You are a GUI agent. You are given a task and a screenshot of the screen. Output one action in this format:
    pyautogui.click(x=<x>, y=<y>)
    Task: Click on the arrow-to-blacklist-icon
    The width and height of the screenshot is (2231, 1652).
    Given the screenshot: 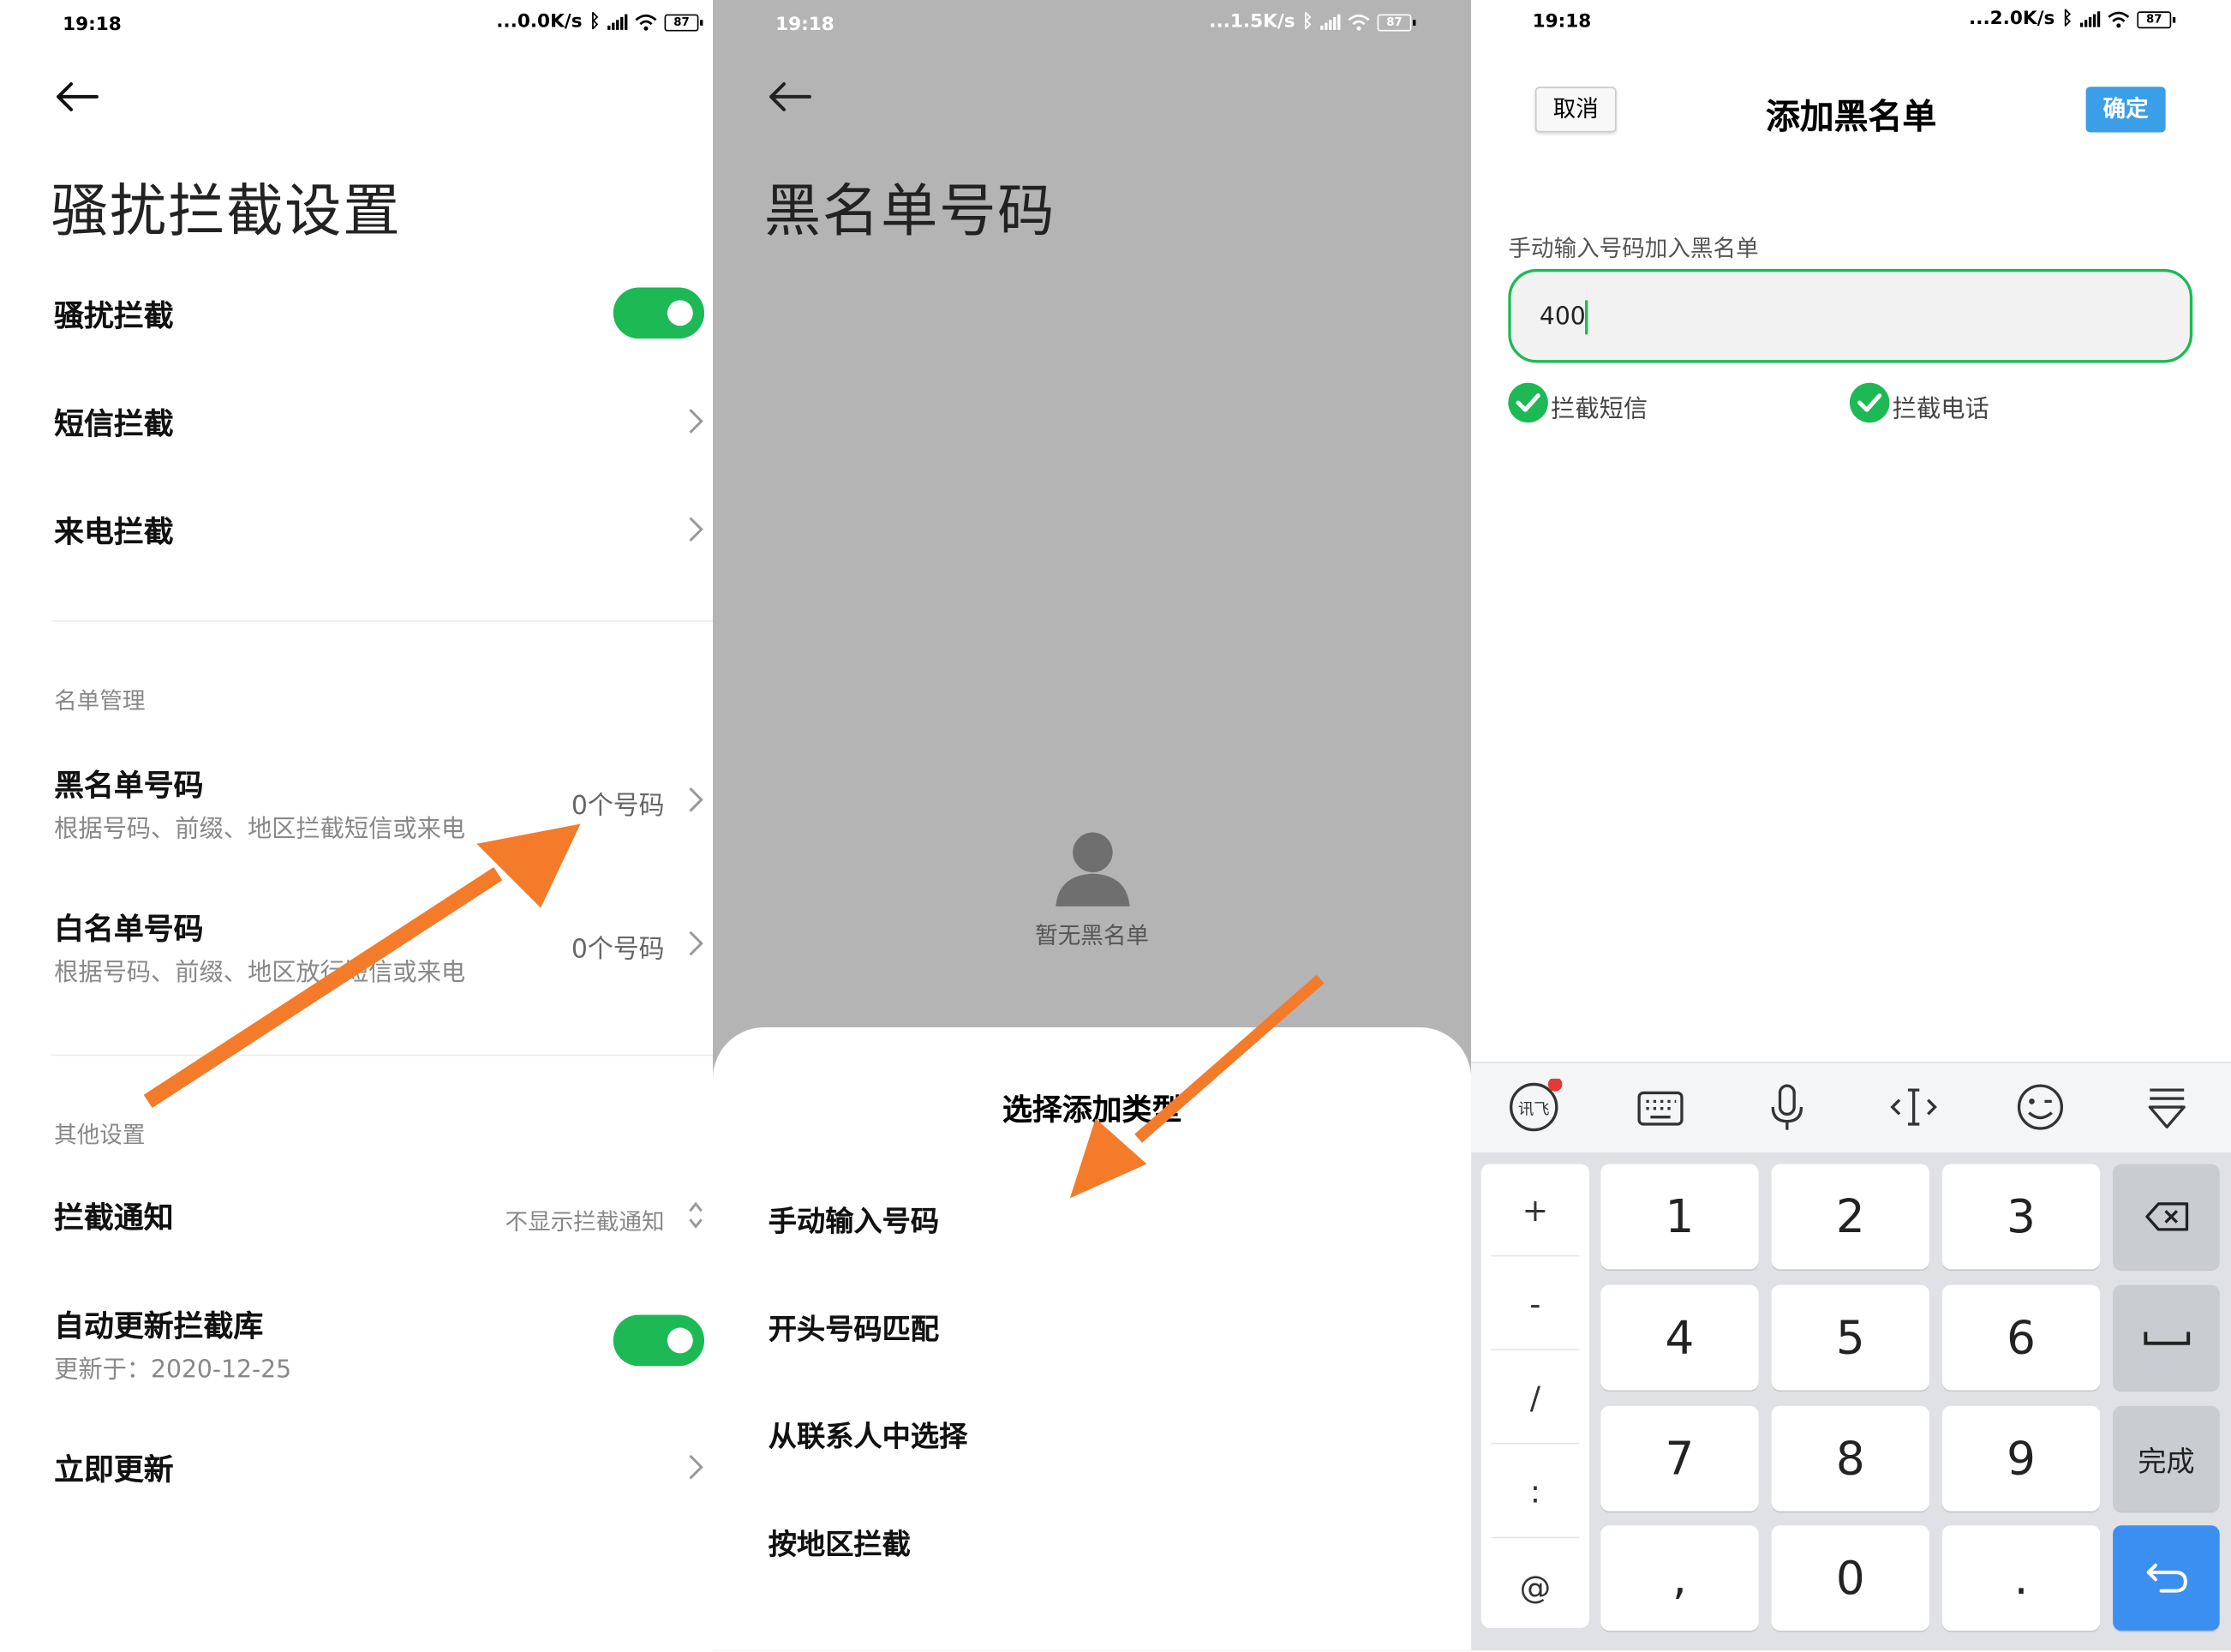 What is the action you would take?
    pyautogui.click(x=362, y=966)
    